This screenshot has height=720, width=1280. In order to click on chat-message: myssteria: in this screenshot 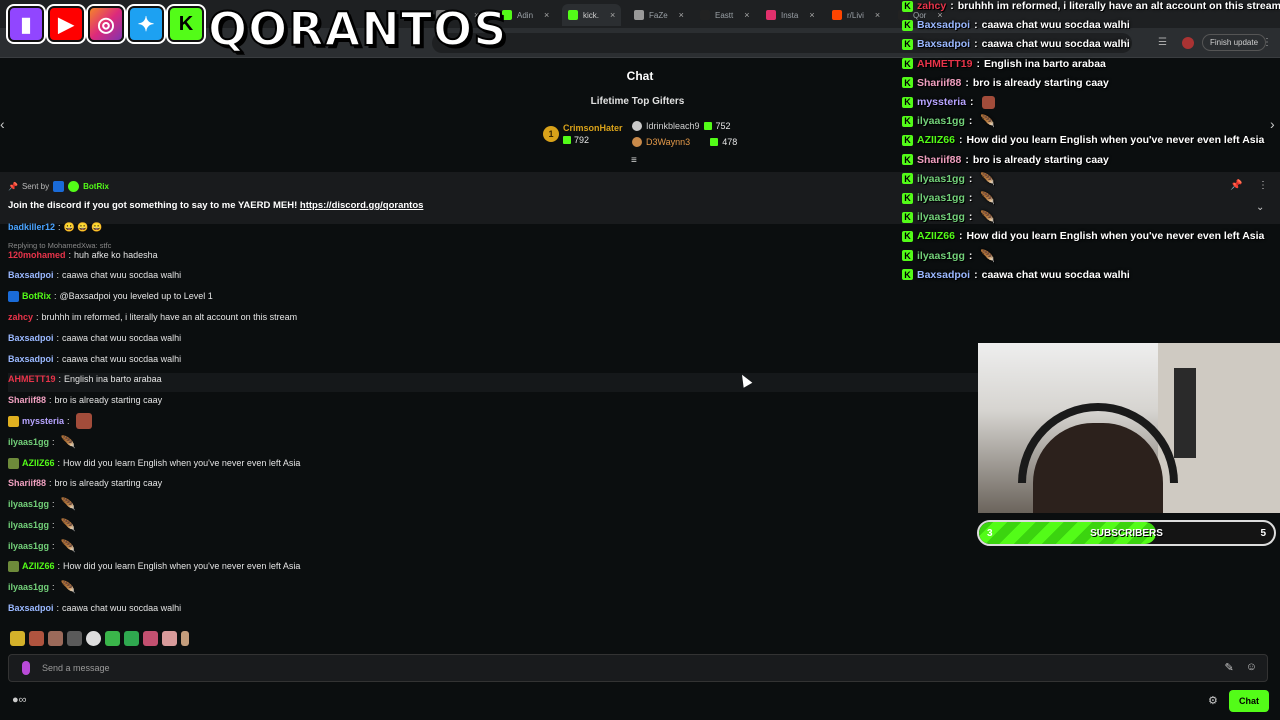, I will do `click(50, 421)`.